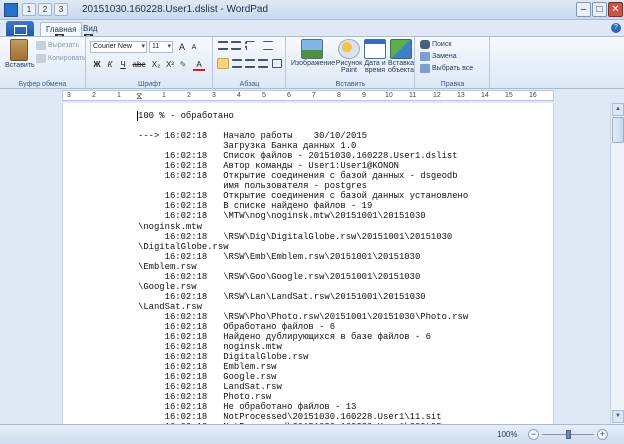  Describe the element at coordinates (207, 377) in the screenshot. I see `document-line: 16:02:18 Google.rsw` at that location.